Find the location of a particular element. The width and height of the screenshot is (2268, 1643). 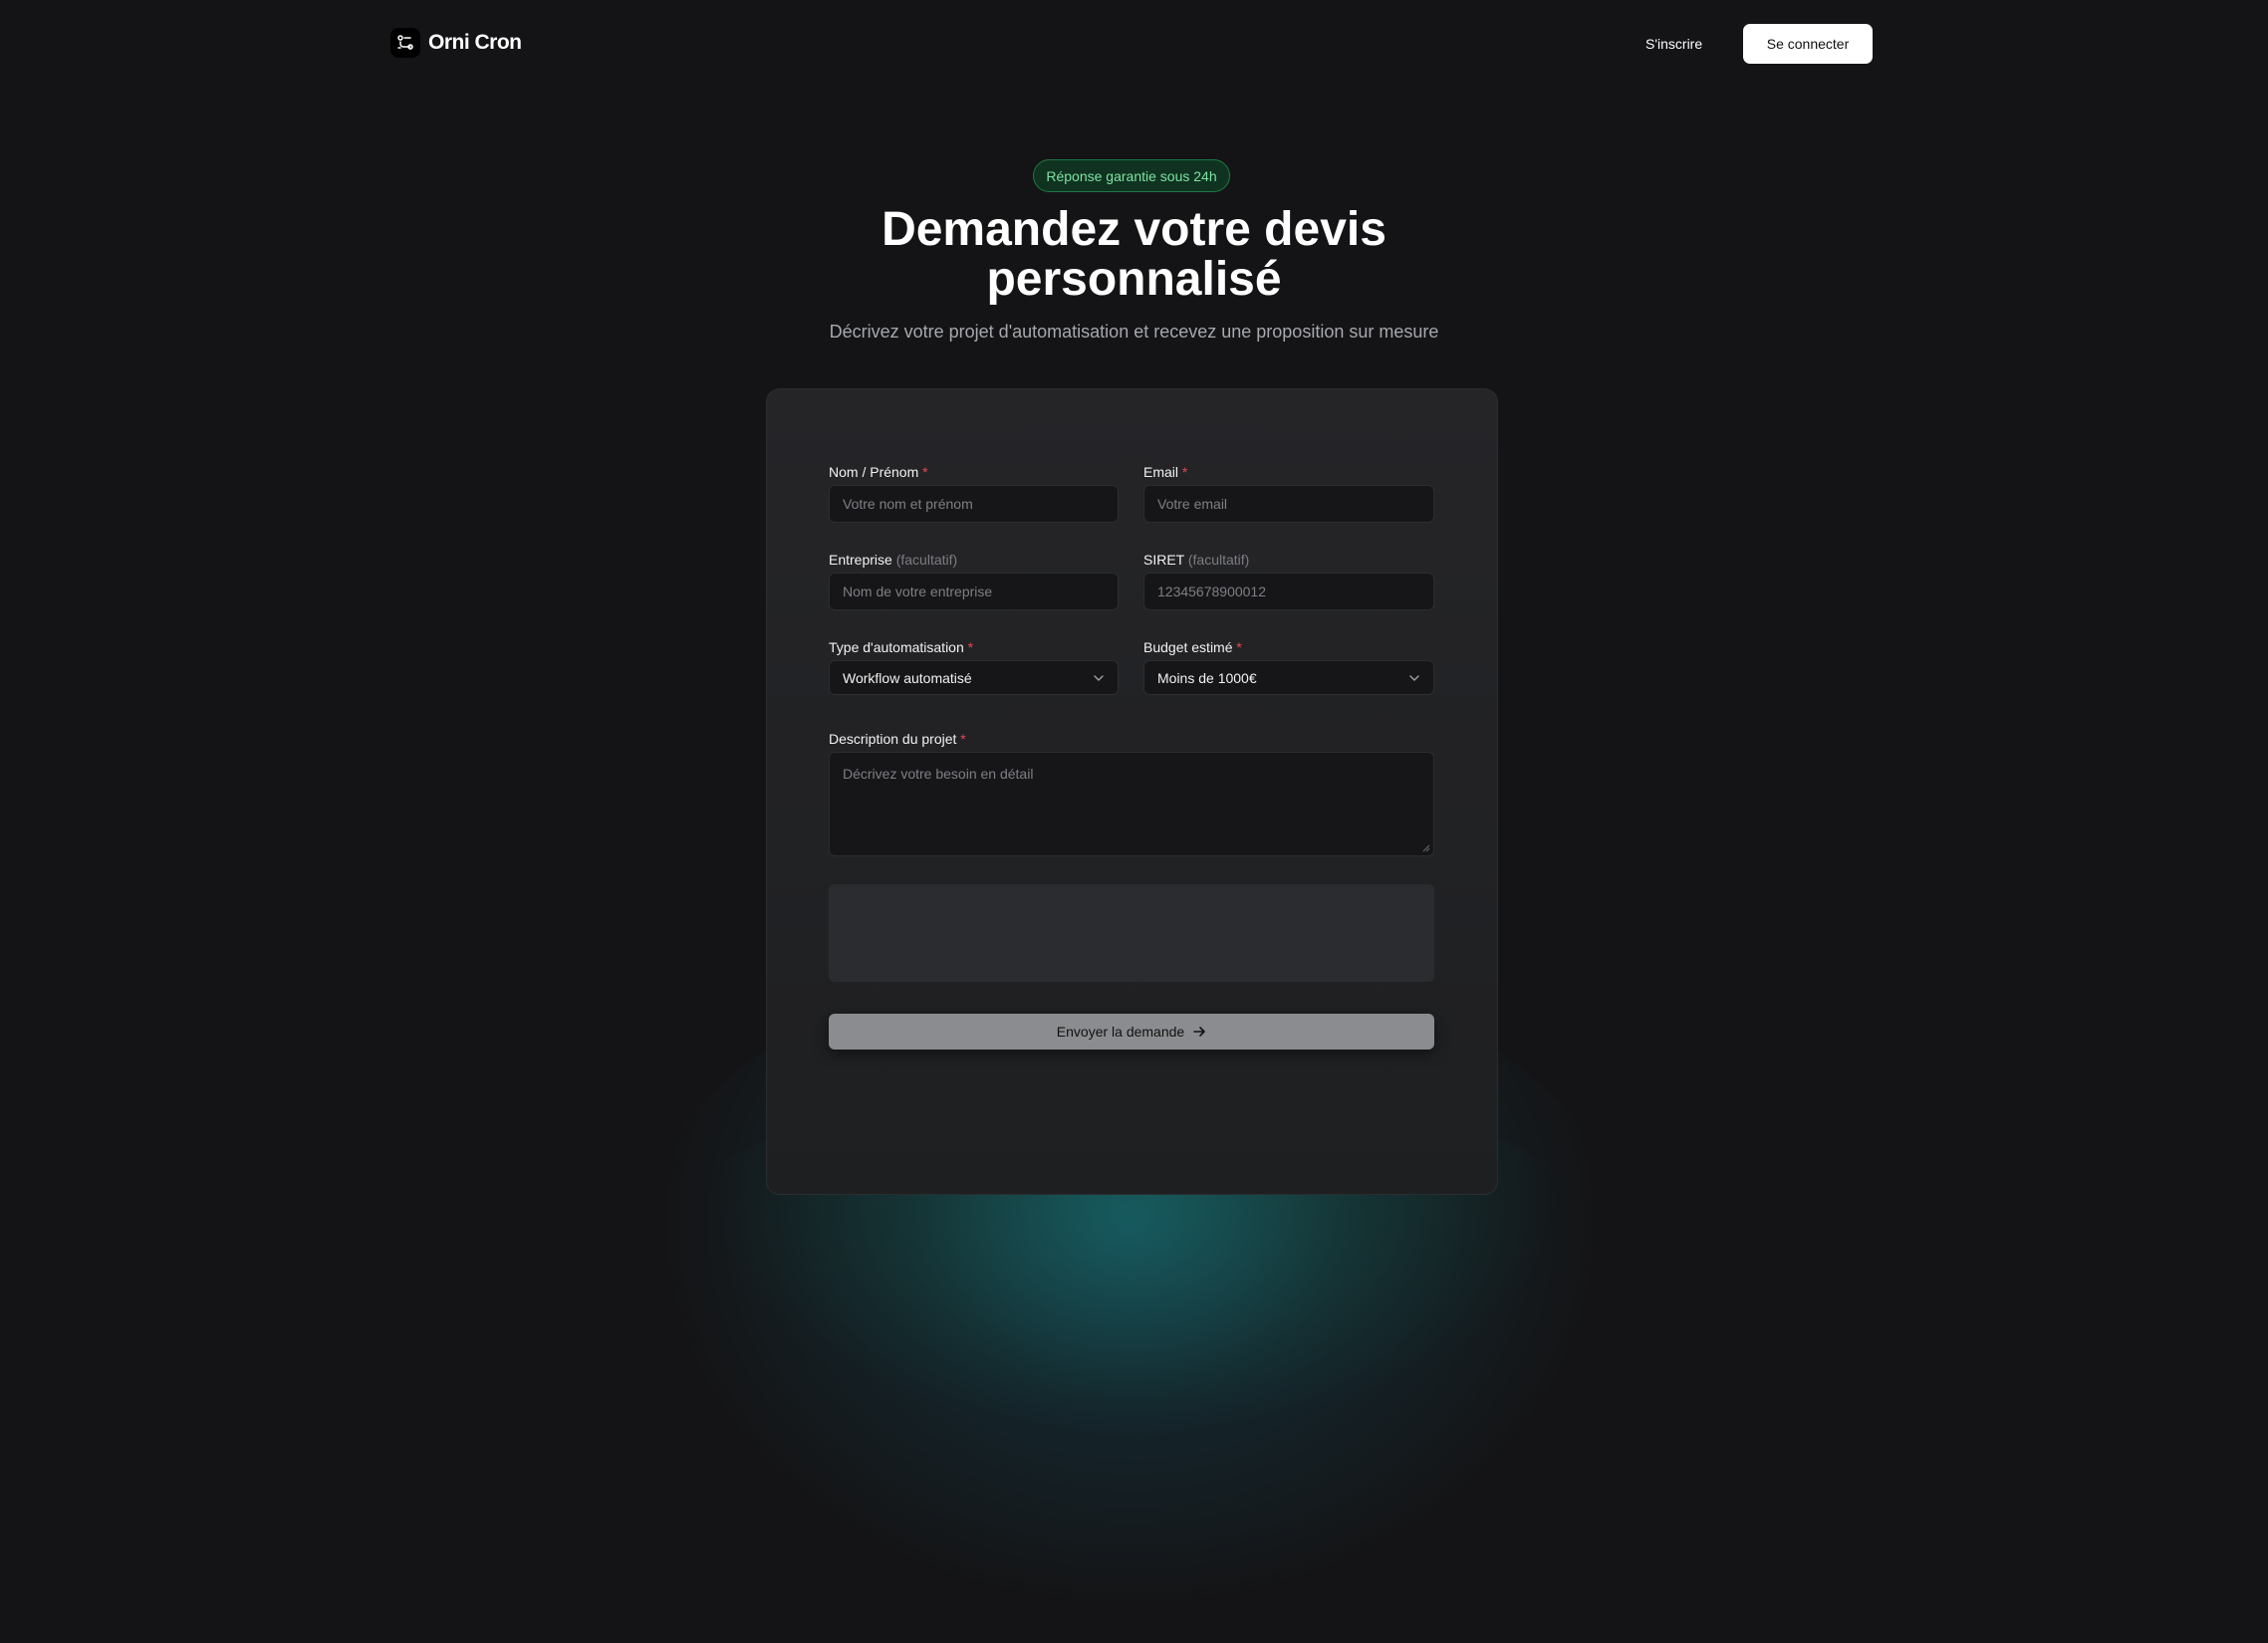

email-placeholder: Votre email is located at coordinates (1192, 504).